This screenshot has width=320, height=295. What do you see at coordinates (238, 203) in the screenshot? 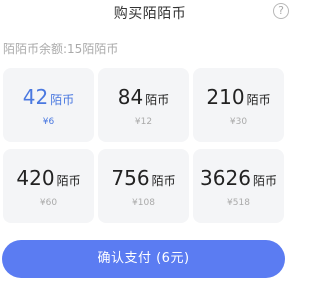
I see `package-price: ¥518` at bounding box center [238, 203].